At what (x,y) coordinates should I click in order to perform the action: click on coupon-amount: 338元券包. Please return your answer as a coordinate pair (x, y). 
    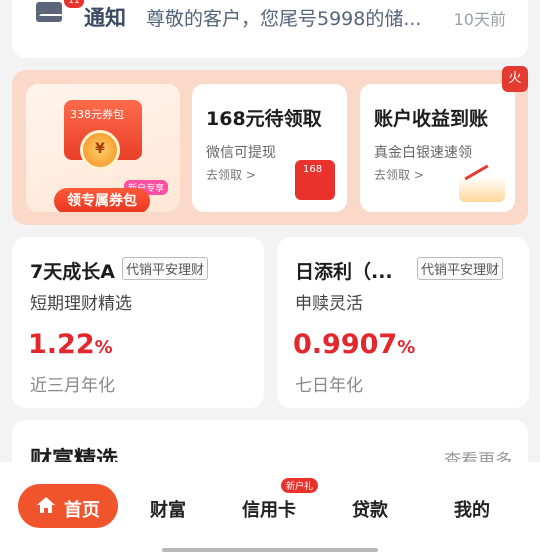
    Looking at the image, I should click on (97, 114).